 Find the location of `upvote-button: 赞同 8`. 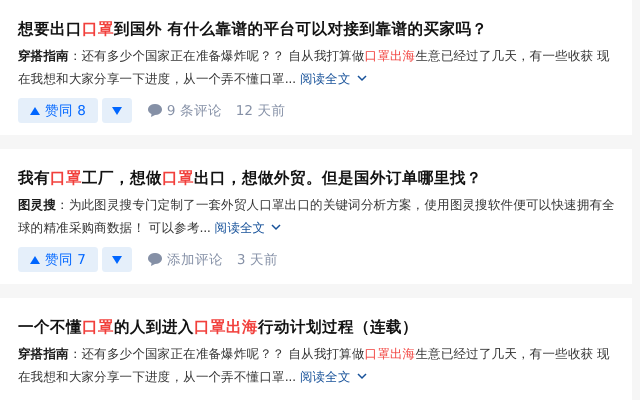

upvote-button: 赞同 8 is located at coordinates (58, 110).